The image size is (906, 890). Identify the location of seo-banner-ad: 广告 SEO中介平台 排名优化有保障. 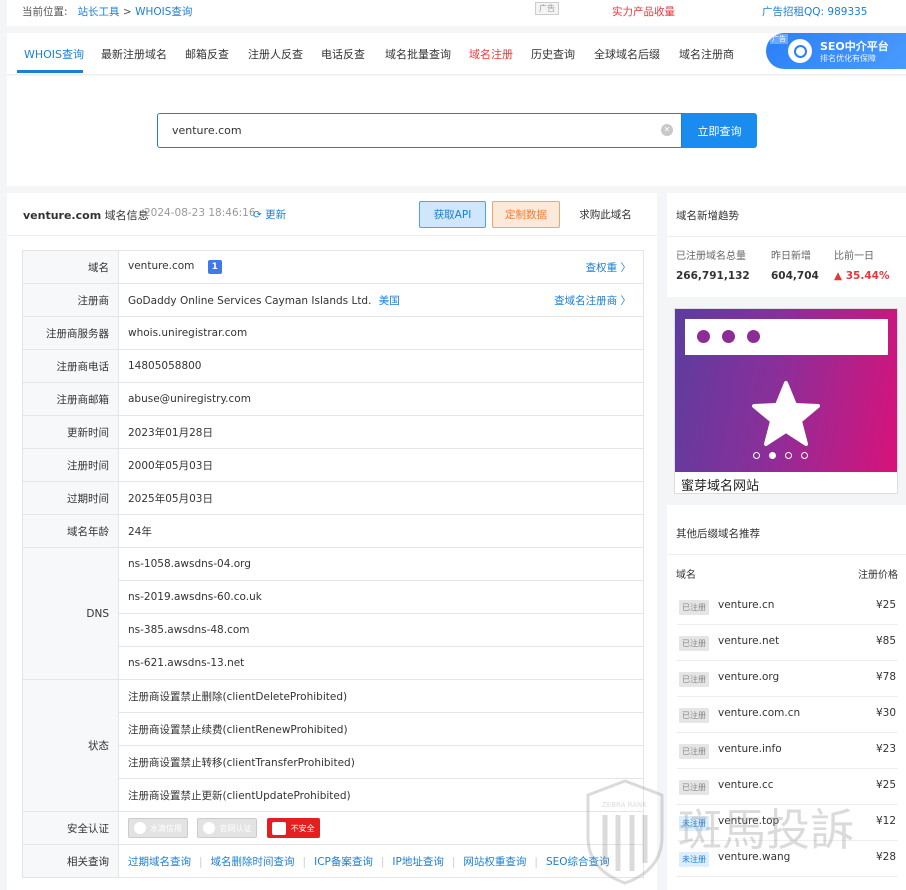
(836, 51).